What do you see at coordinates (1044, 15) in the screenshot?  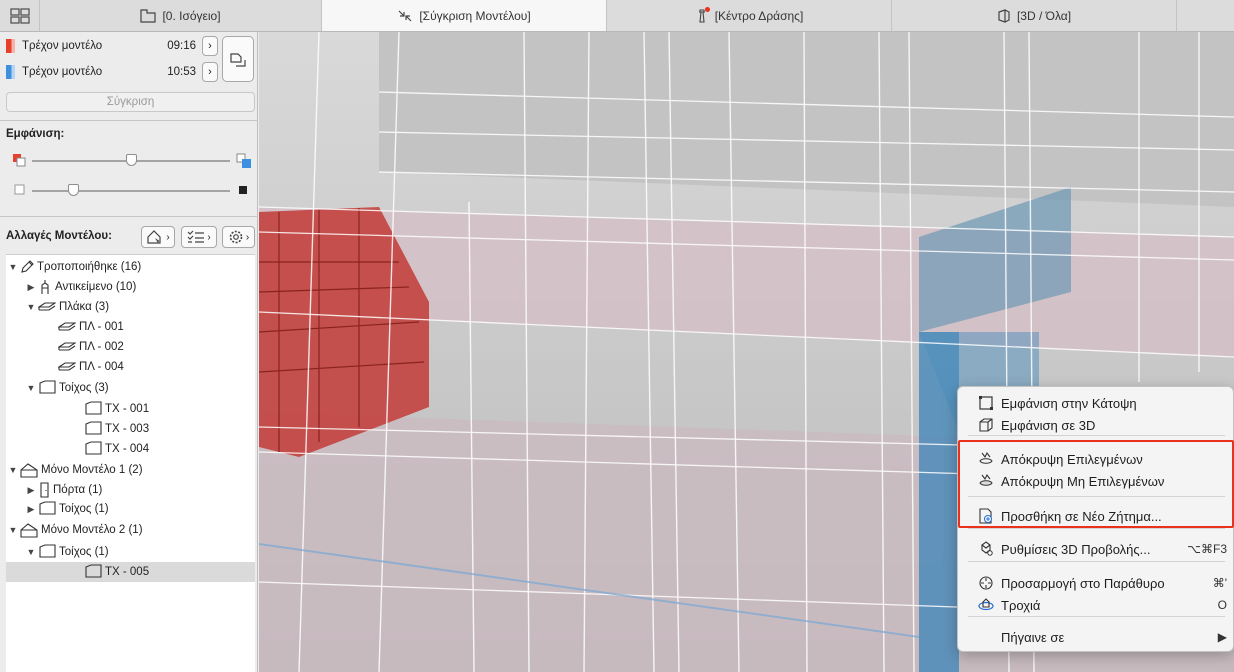 I see `tab-label: [3D / Όλα]` at bounding box center [1044, 15].